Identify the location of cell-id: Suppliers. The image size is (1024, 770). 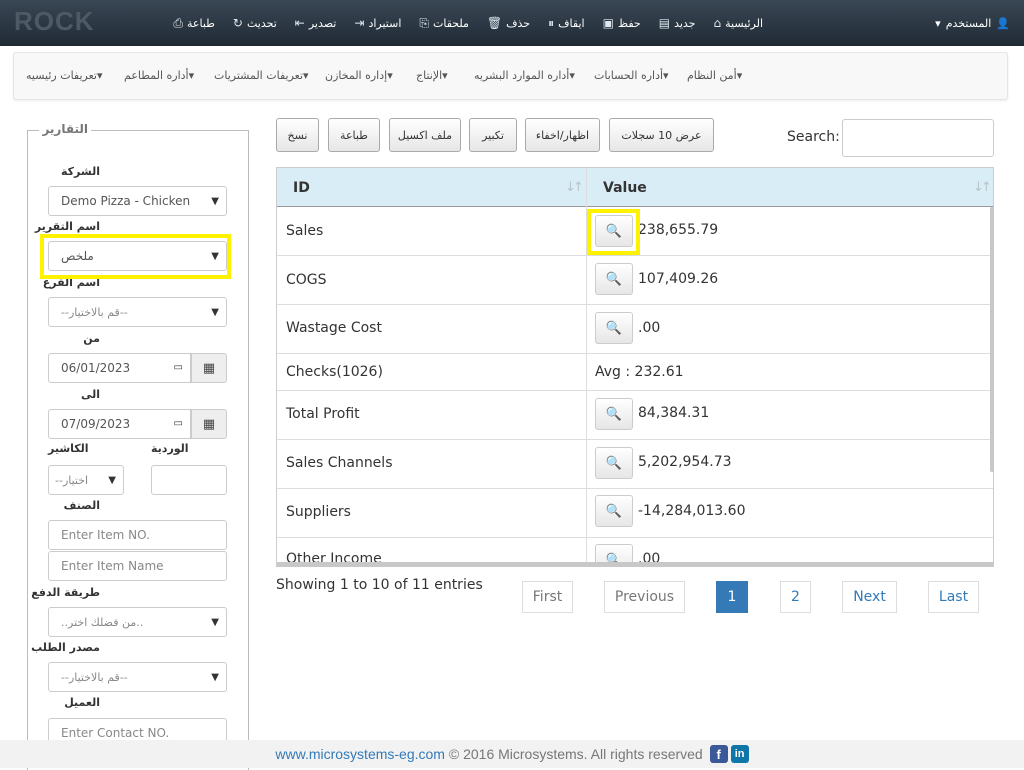
(318, 512).